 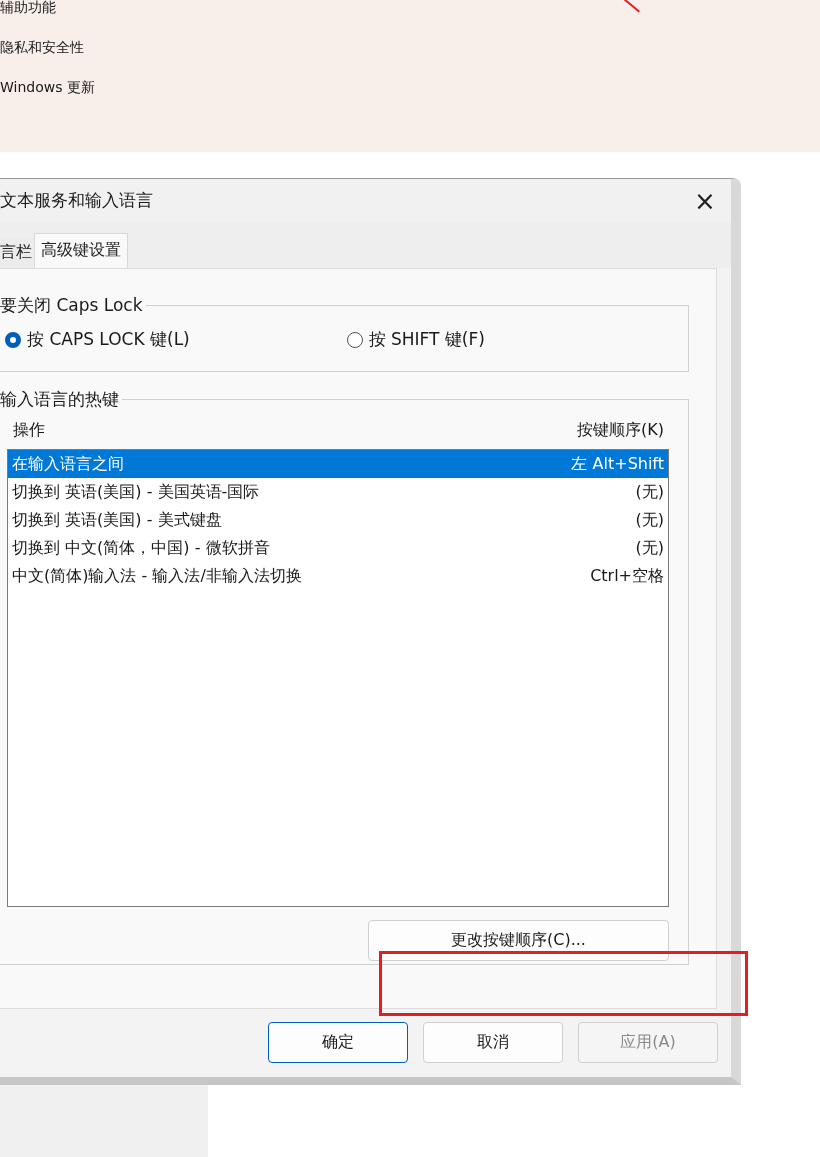 I want to click on list-row: 中文(简体)输入法 - 输入法/非输入法切换 Ctrl+空格, so click(x=338, y=576).